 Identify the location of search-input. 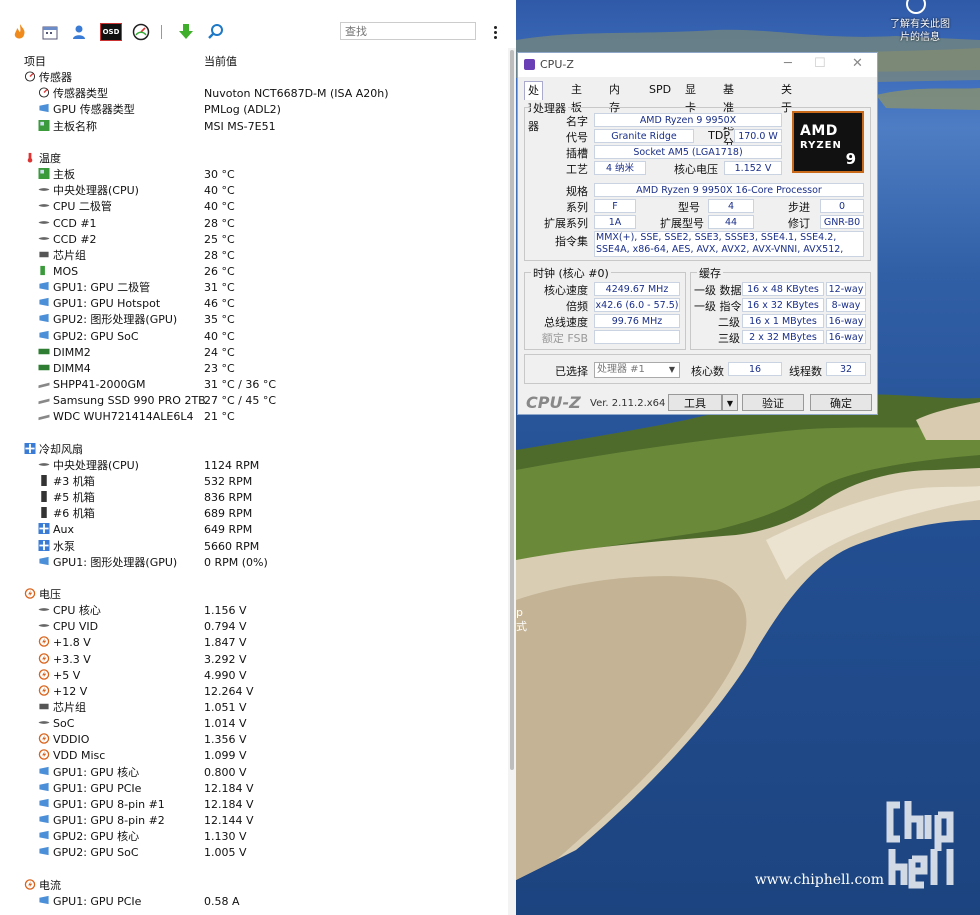
(408, 31).